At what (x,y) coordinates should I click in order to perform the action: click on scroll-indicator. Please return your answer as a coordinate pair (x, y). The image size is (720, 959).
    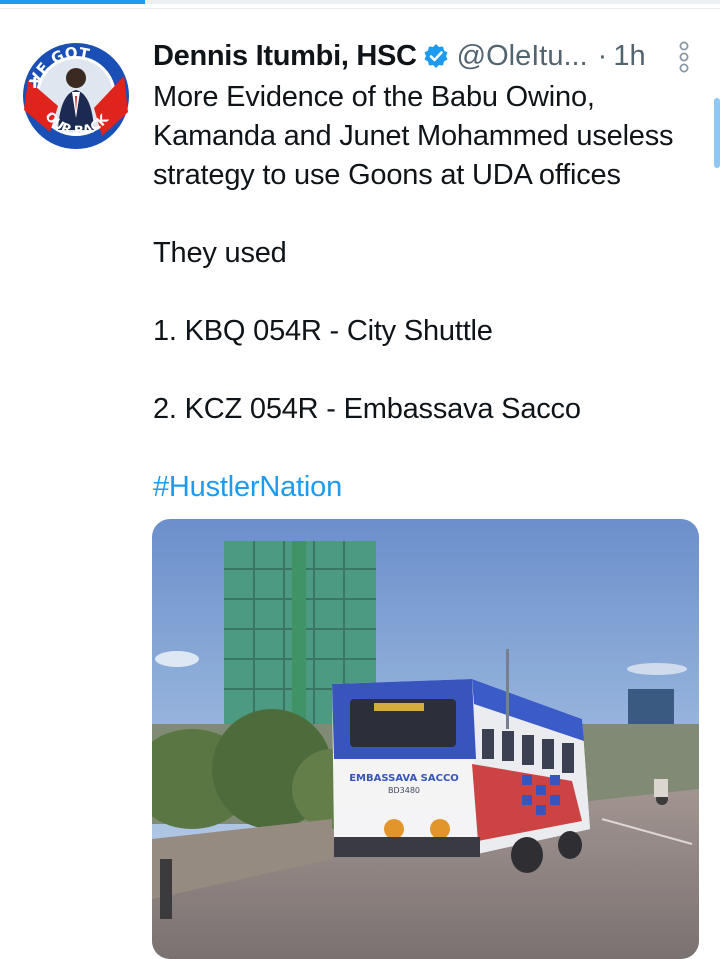
    Looking at the image, I should click on (717, 133).